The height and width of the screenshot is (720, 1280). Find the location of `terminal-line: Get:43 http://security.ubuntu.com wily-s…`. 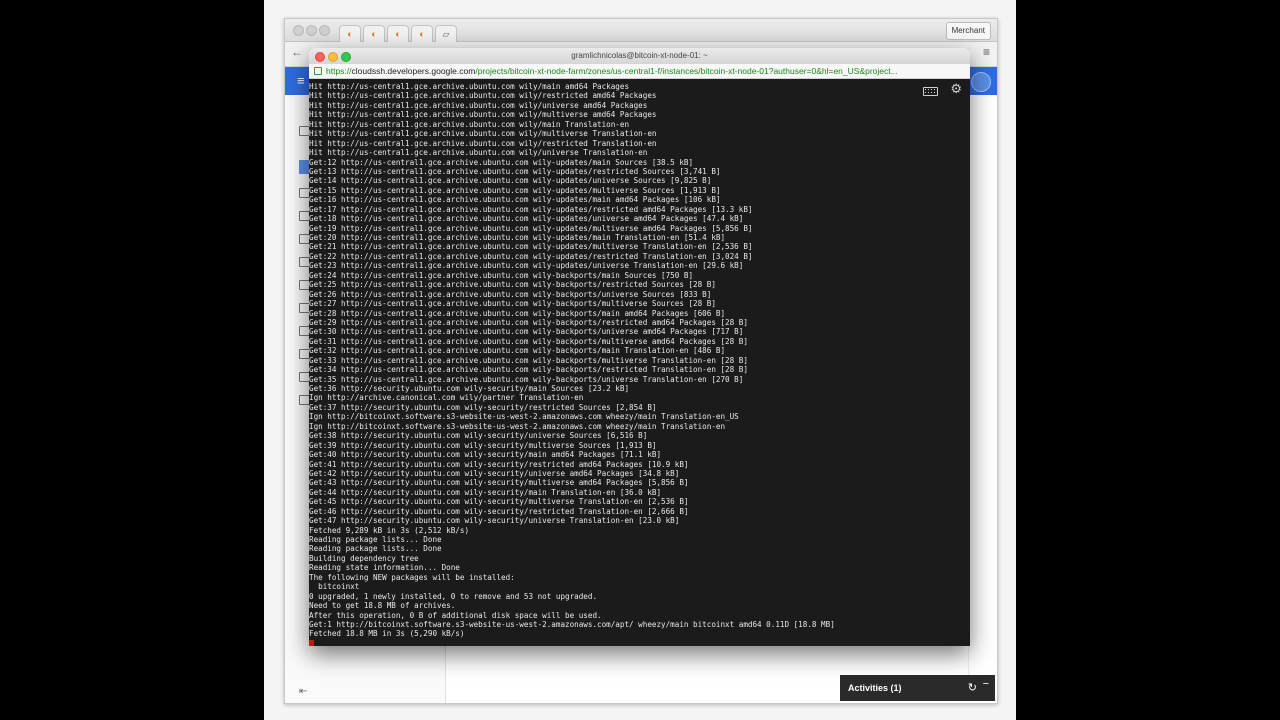

terminal-line: Get:43 http://security.ubuntu.com wily-s… is located at coordinates (499, 483).